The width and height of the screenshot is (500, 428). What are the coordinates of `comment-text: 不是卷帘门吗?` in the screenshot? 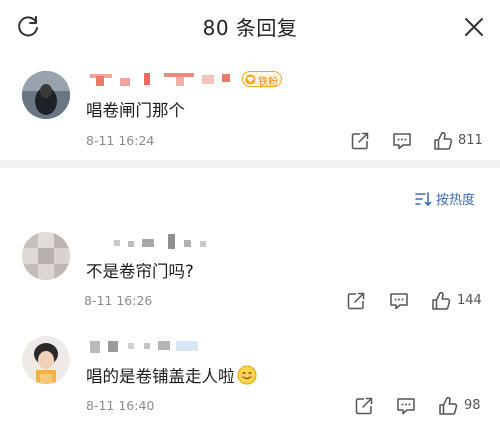 It's located at (140, 271).